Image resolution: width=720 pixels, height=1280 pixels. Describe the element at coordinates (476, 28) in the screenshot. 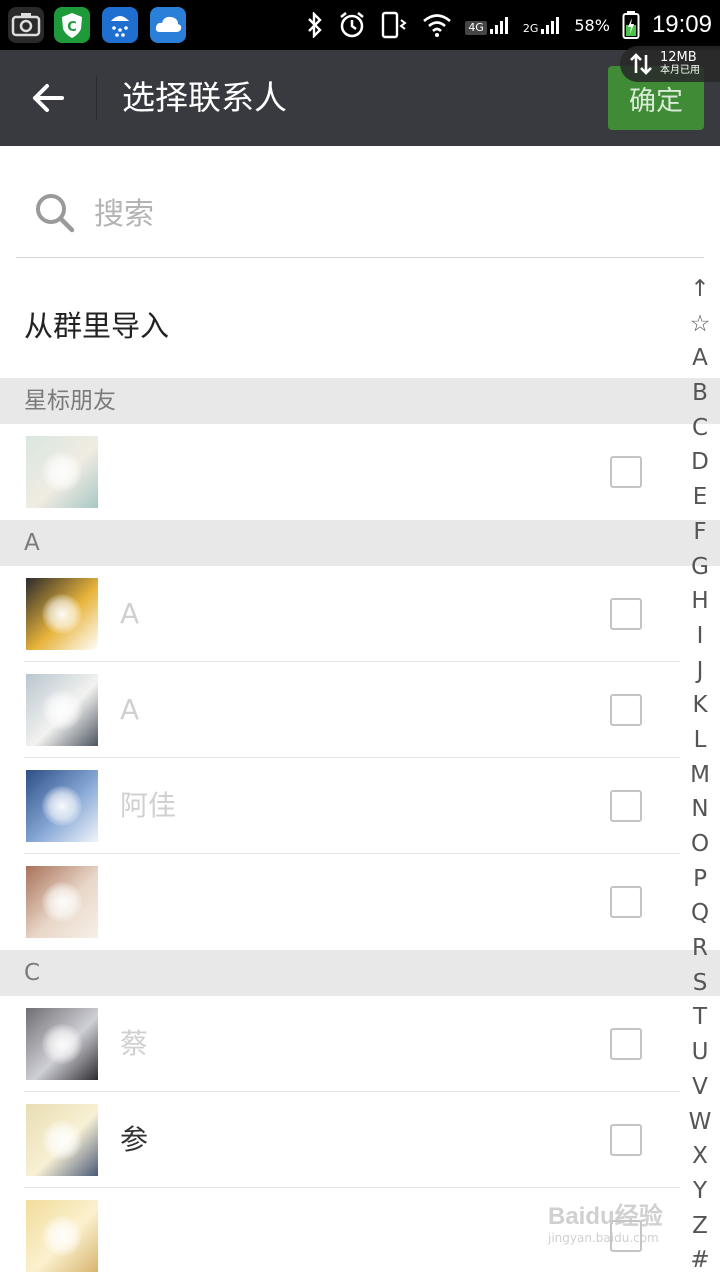

I see `network-4g-label: 4G` at that location.